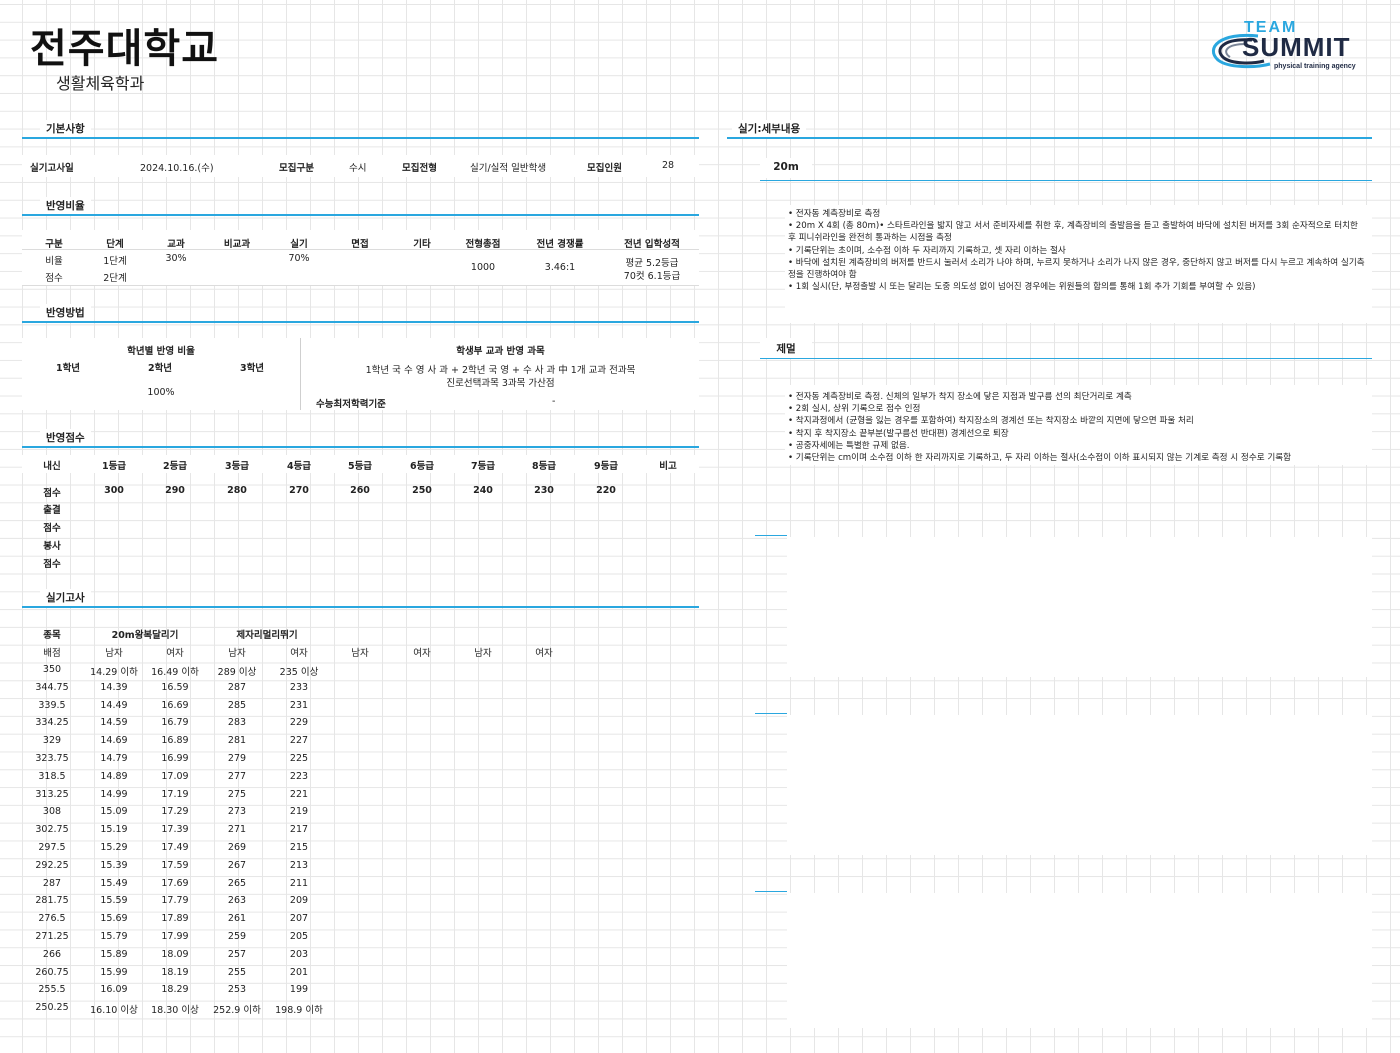 Image resolution: width=1400 pixels, height=1053 pixels. Describe the element at coordinates (237, 705) in the screenshot. I see `record-cell: 285` at that location.